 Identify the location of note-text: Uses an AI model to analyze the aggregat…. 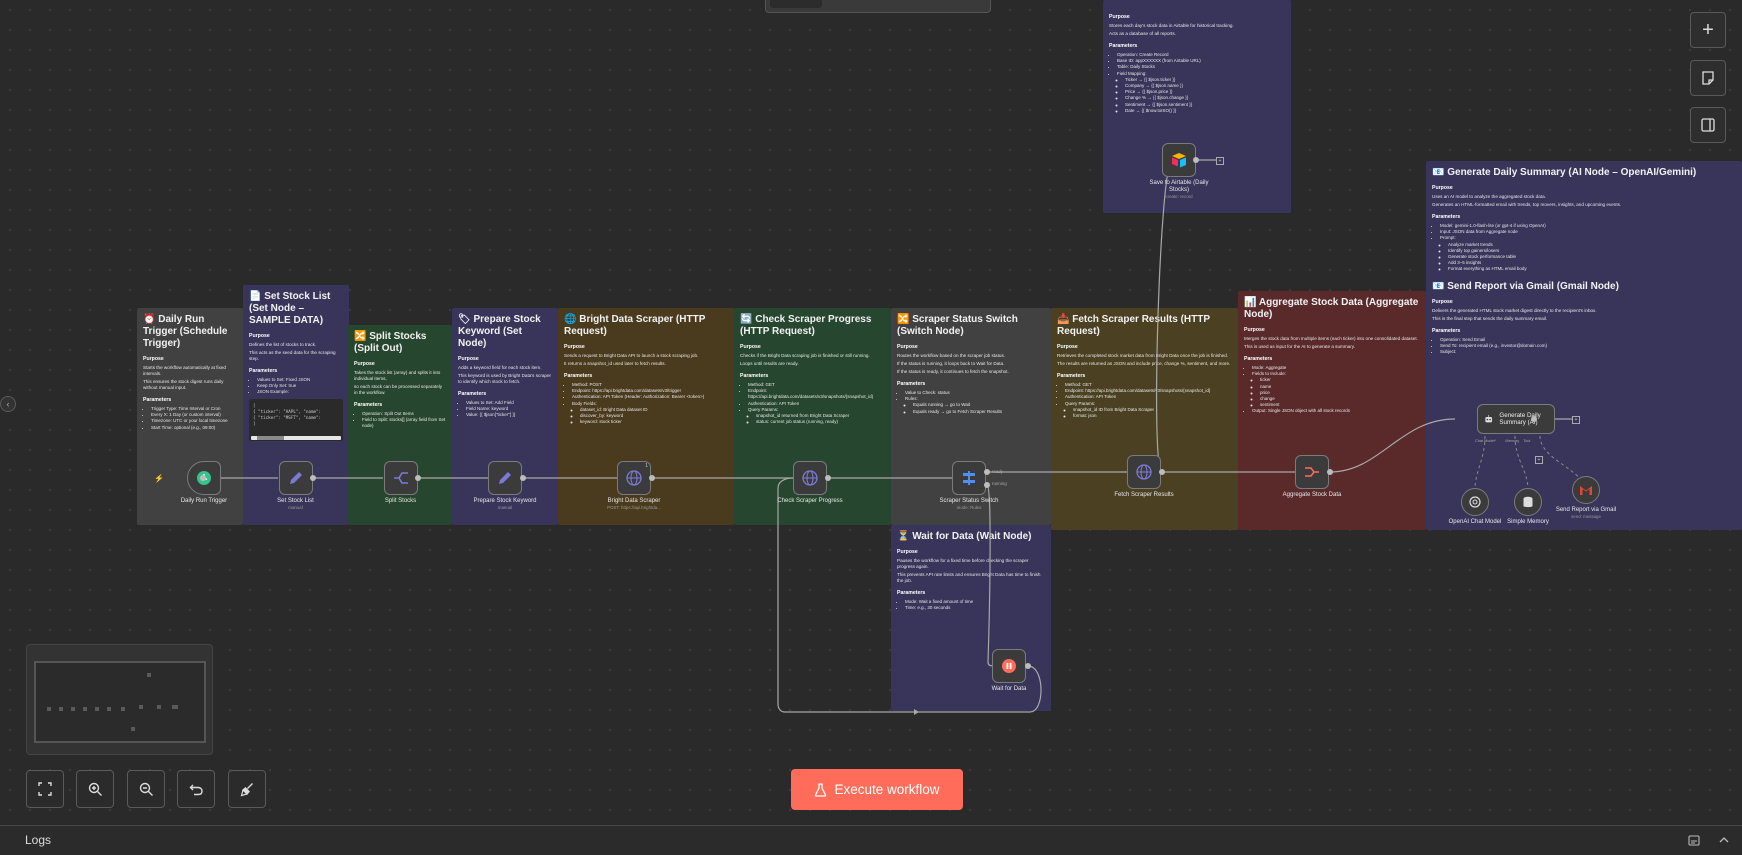
(1489, 196).